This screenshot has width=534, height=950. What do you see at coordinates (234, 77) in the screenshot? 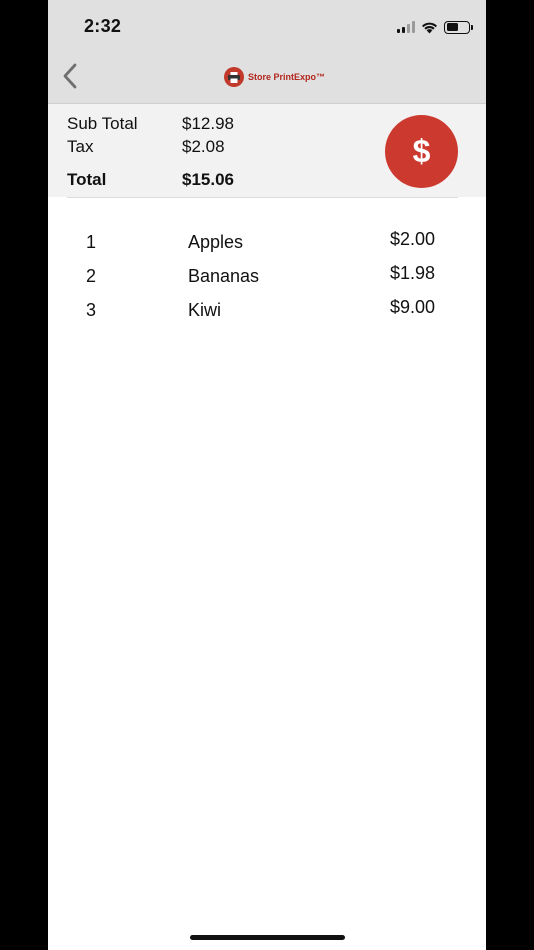
I see `printer-logo-icon` at bounding box center [234, 77].